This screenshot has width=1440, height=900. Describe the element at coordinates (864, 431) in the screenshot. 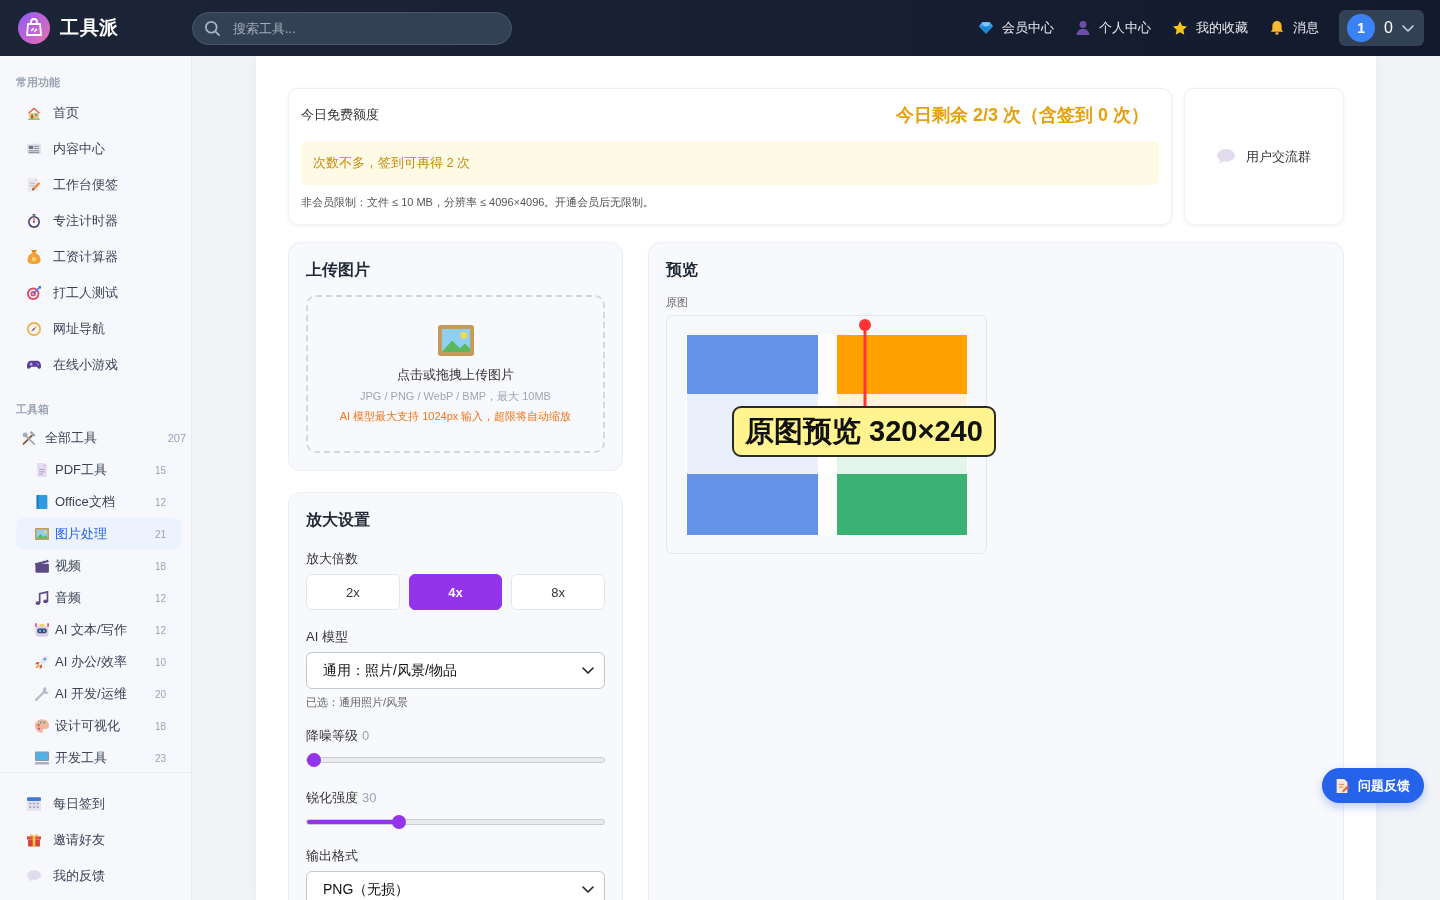

I see `annotation-callout: 原图预览 320×240` at that location.